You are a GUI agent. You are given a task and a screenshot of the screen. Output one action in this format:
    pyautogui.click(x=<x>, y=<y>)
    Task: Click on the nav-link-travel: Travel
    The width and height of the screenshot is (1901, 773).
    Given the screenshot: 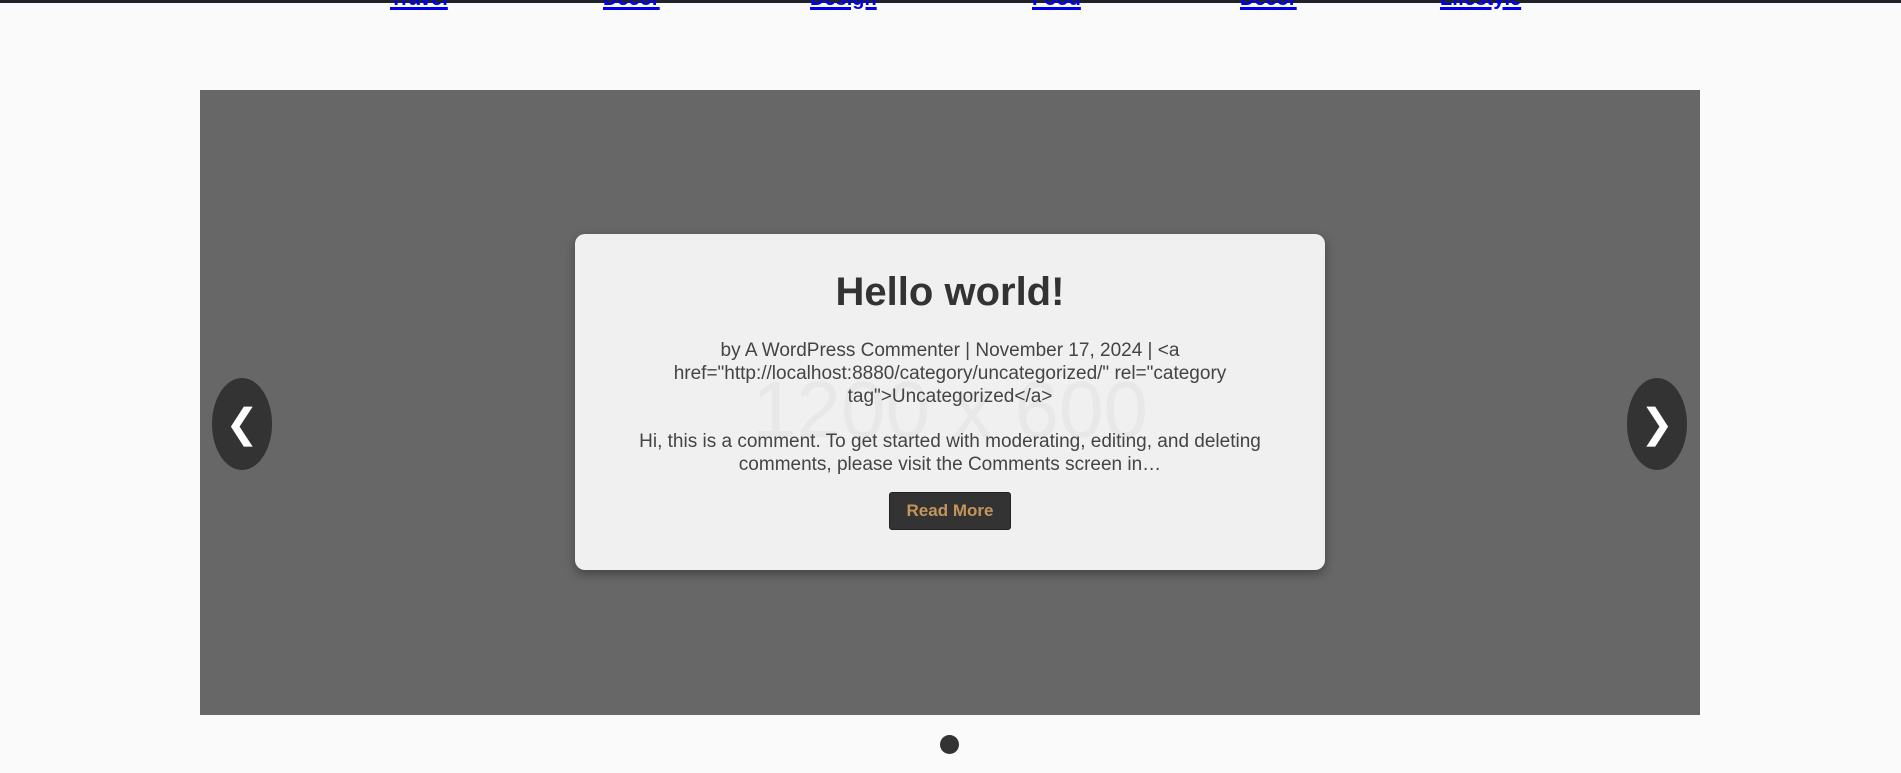 What is the action you would take?
    pyautogui.click(x=419, y=5)
    